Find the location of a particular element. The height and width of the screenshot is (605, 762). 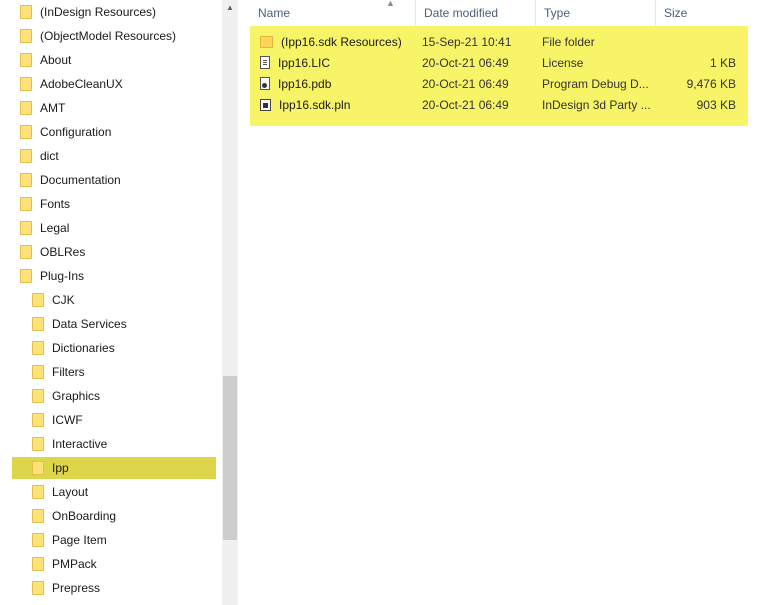

nav-item-label: OBLRes is located at coordinates (63, 252).